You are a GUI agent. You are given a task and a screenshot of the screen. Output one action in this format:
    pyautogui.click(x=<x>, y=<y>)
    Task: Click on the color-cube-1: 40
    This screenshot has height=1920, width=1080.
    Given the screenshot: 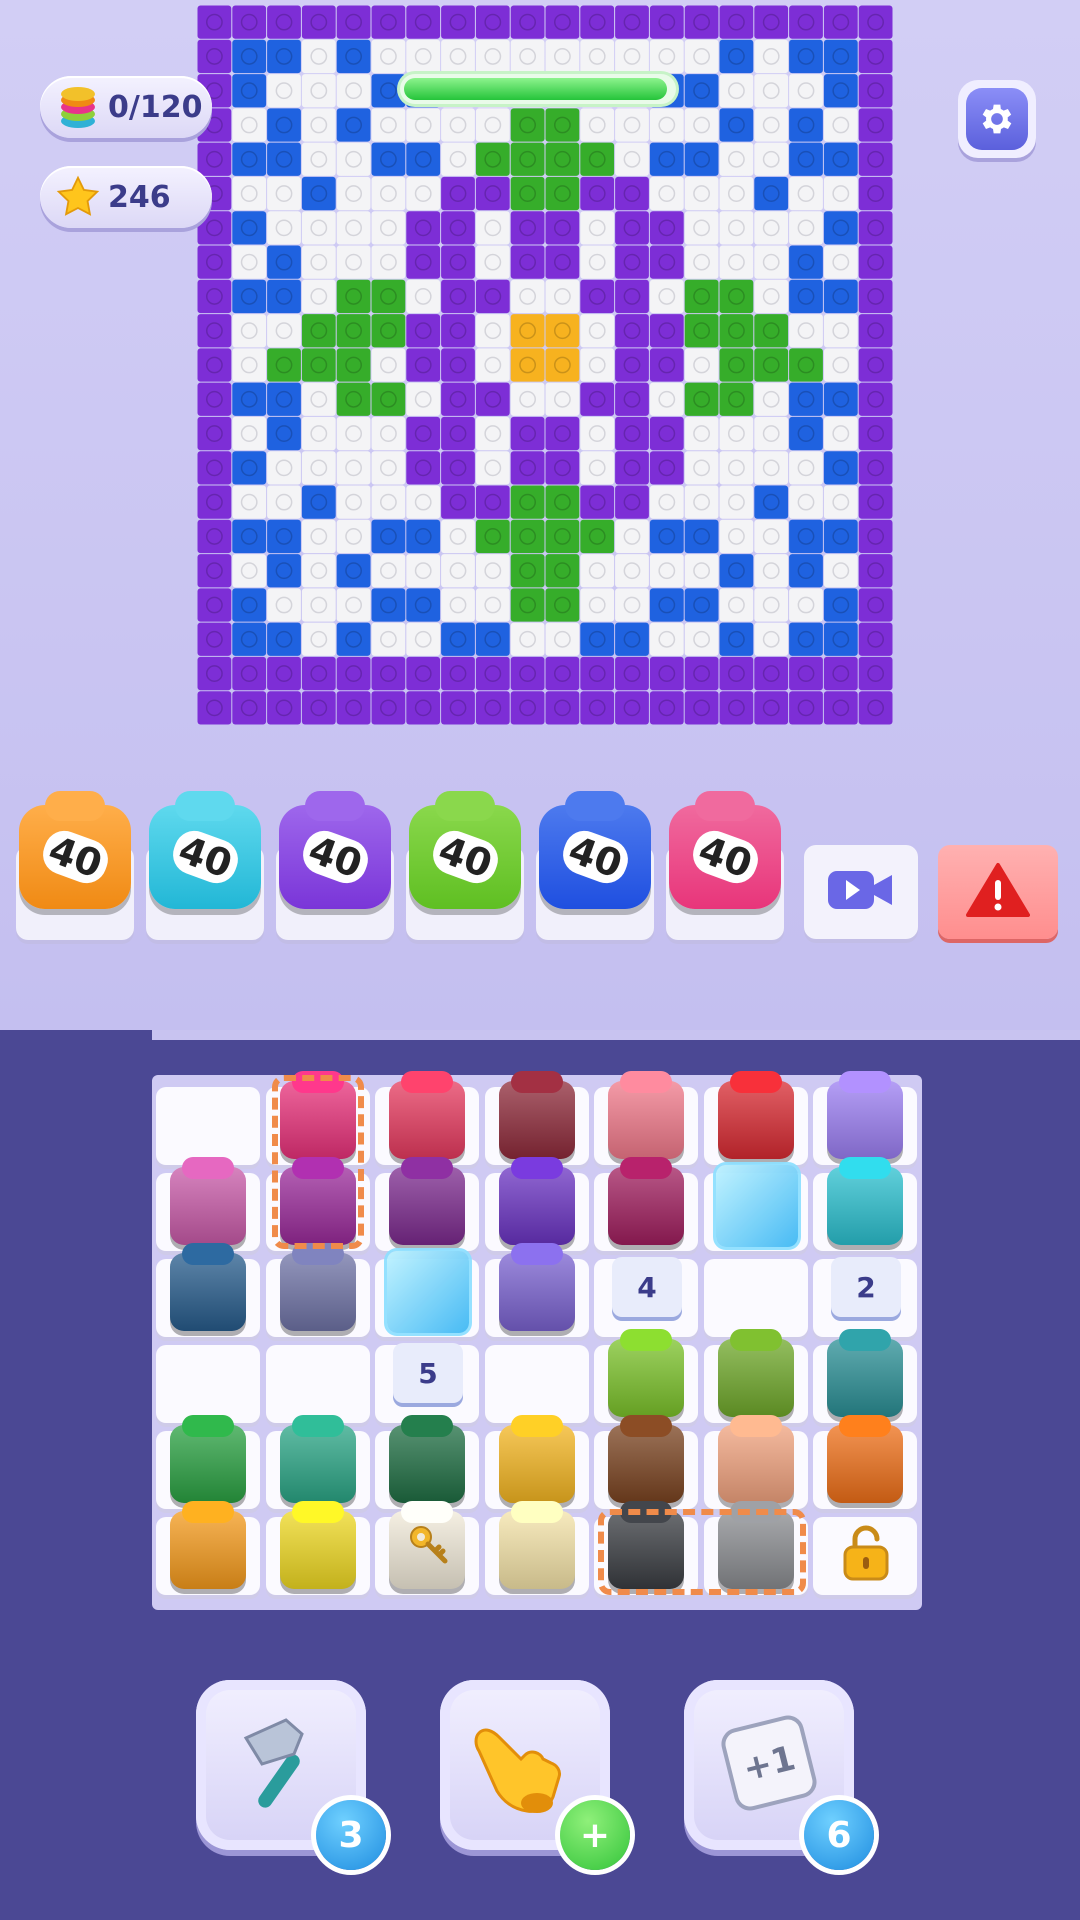 What is the action you would take?
    pyautogui.click(x=205, y=856)
    